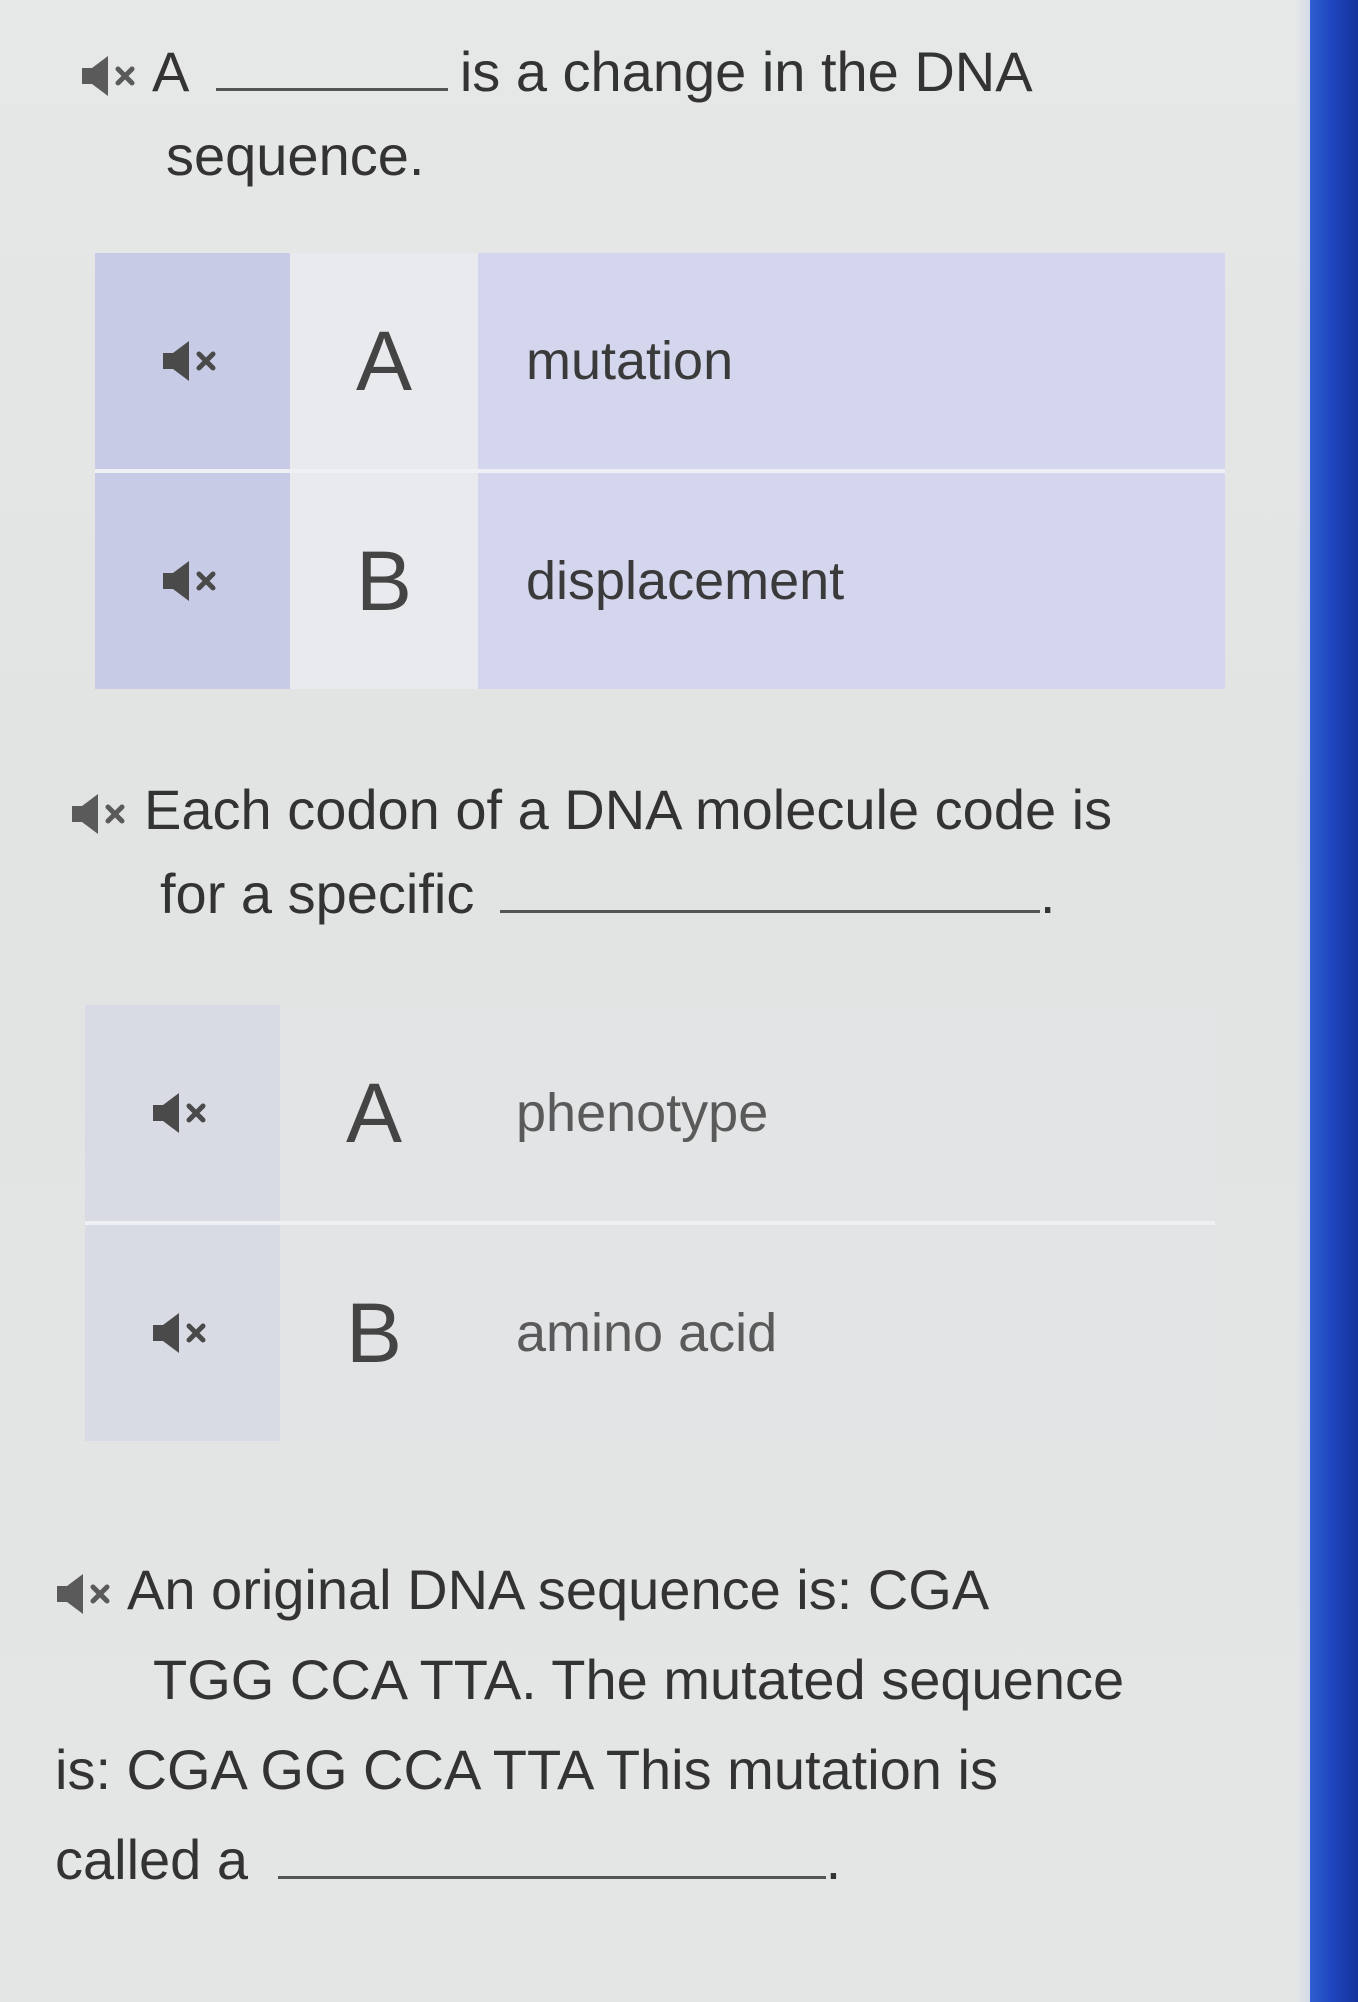 This screenshot has height=2002, width=1358. I want to click on option-label: displacement, so click(685, 581).